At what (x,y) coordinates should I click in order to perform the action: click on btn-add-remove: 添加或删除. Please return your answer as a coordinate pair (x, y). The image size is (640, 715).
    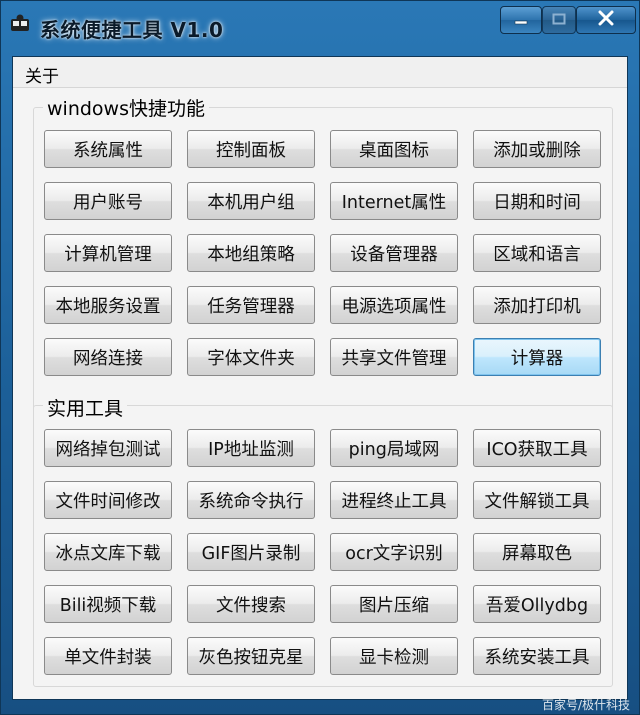
    Looking at the image, I should click on (537, 149).